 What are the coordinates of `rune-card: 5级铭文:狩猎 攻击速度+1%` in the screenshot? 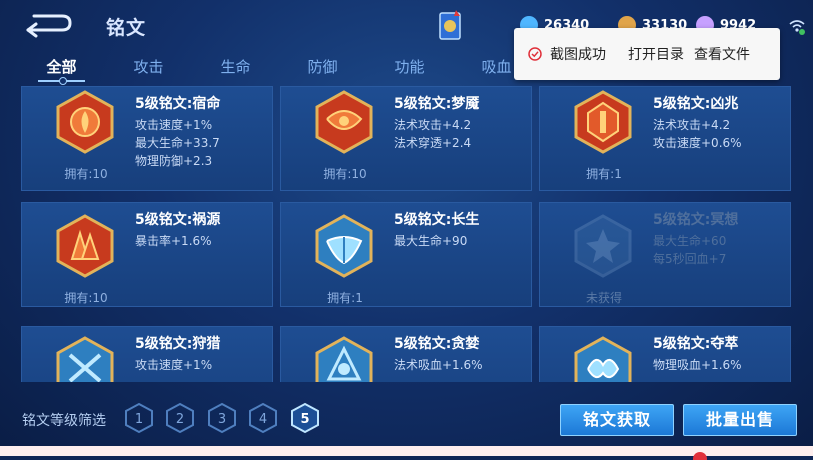 It's located at (147, 354).